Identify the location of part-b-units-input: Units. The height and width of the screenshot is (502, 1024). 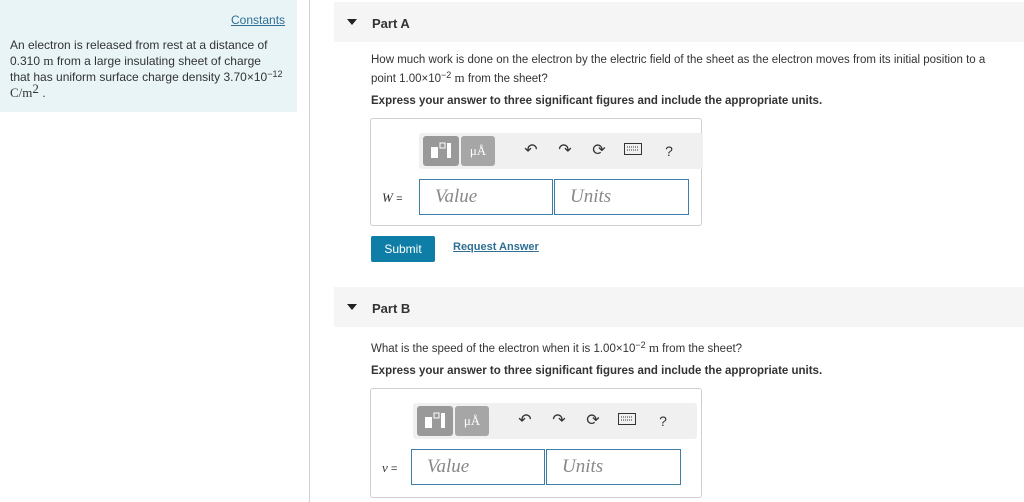
(613, 467).